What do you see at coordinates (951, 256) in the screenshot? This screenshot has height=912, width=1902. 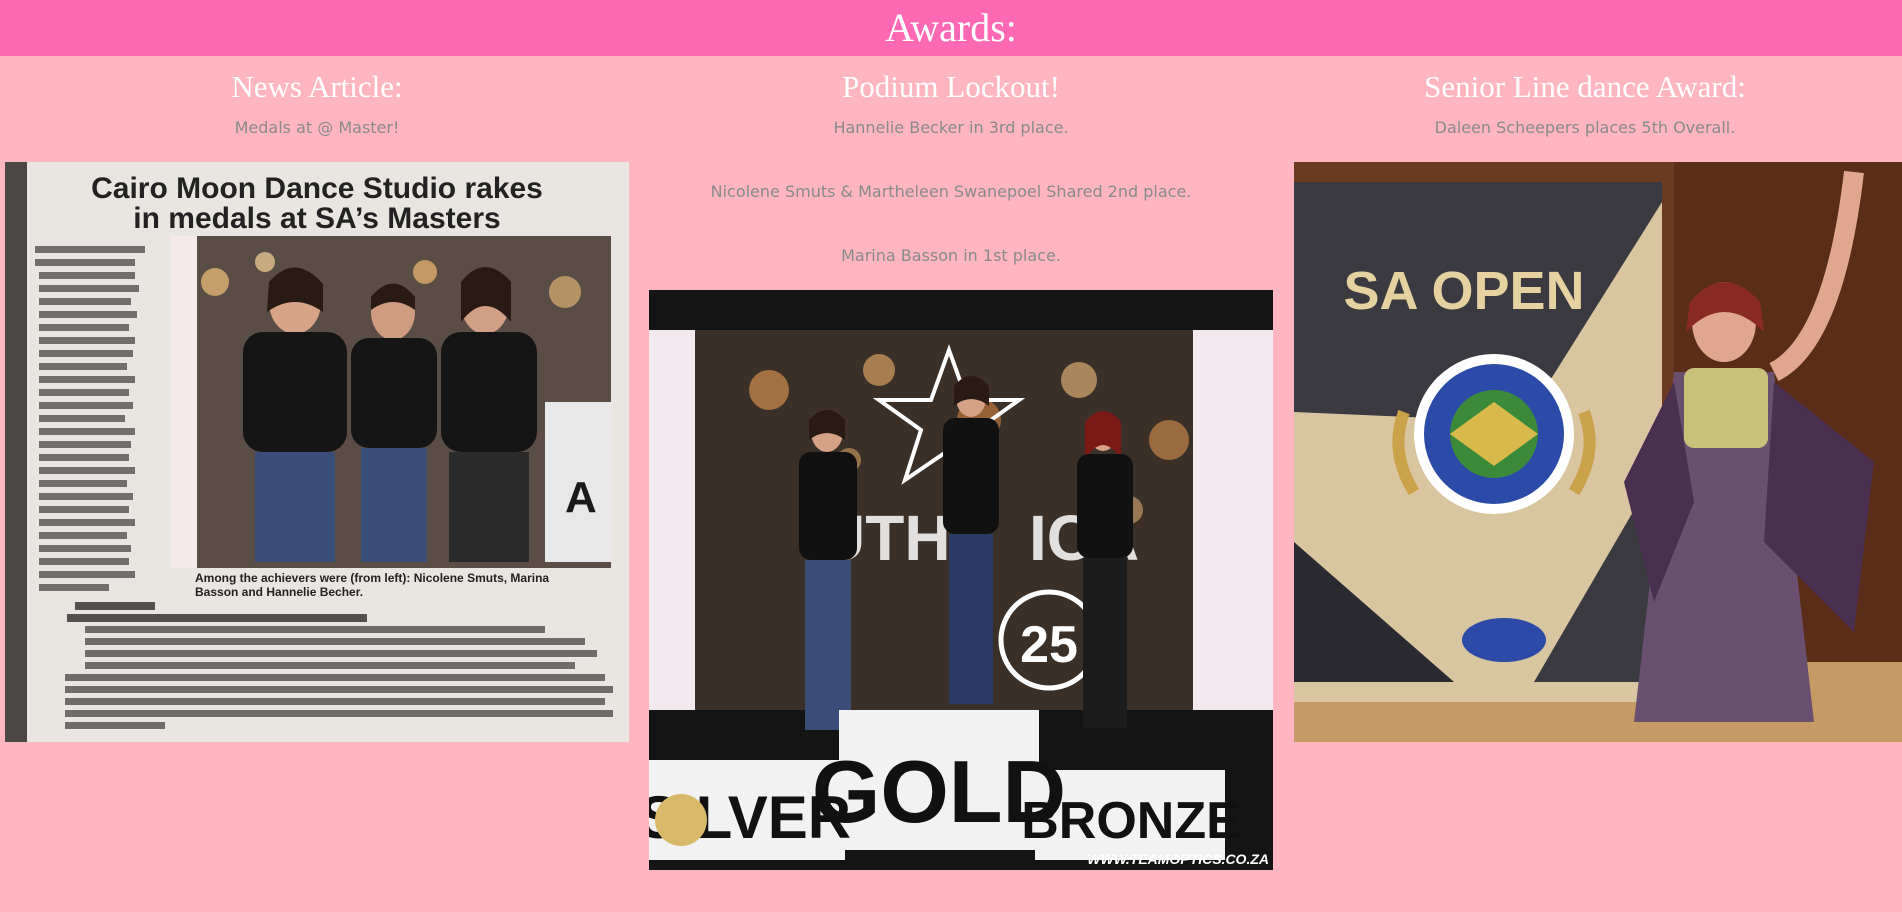 I see `podium-line-1st: Marina Basson in 1st place.` at bounding box center [951, 256].